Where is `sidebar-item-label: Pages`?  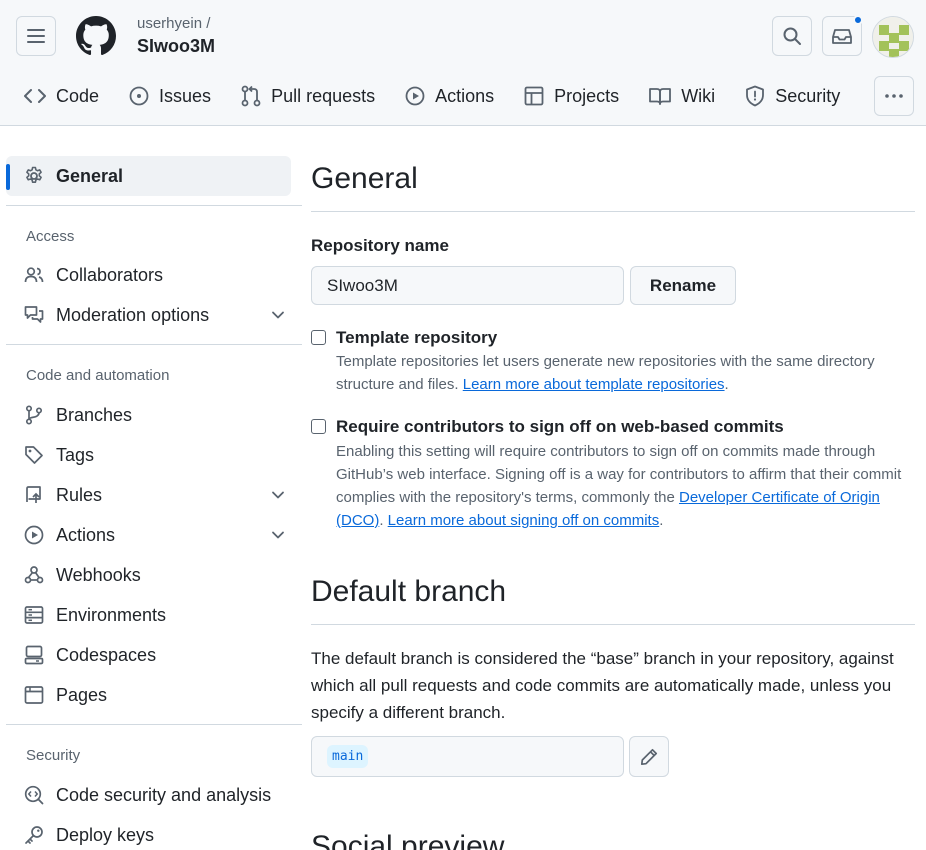
sidebar-item-label: Pages is located at coordinates (82, 694).